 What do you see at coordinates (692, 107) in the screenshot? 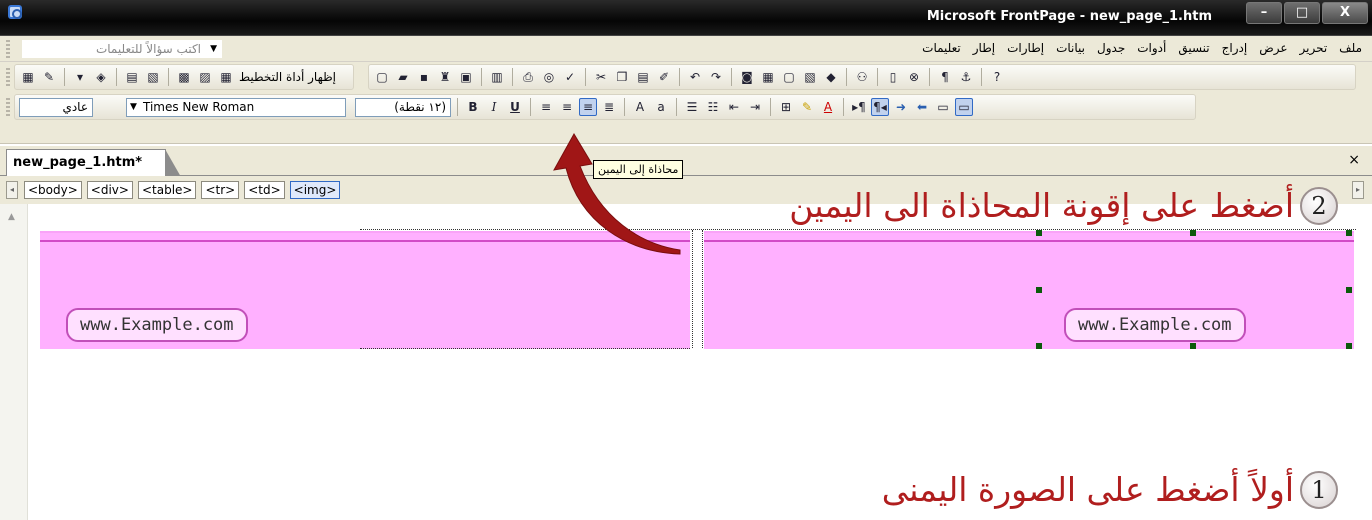
I see `numbered-list-icon: ☰` at bounding box center [692, 107].